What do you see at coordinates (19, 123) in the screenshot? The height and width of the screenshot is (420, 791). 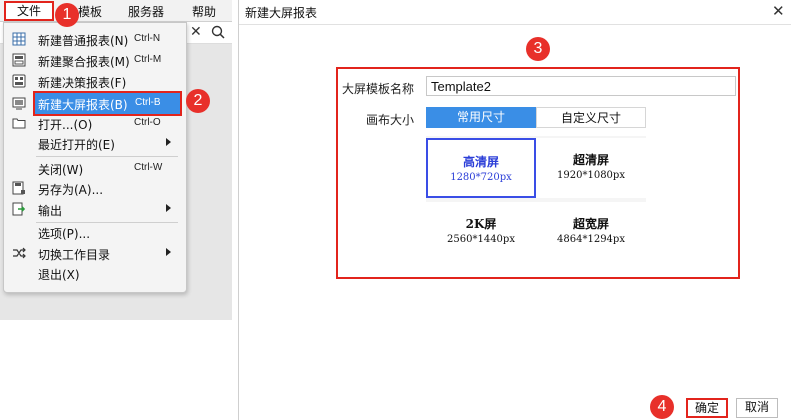 I see `folder-icon` at bounding box center [19, 123].